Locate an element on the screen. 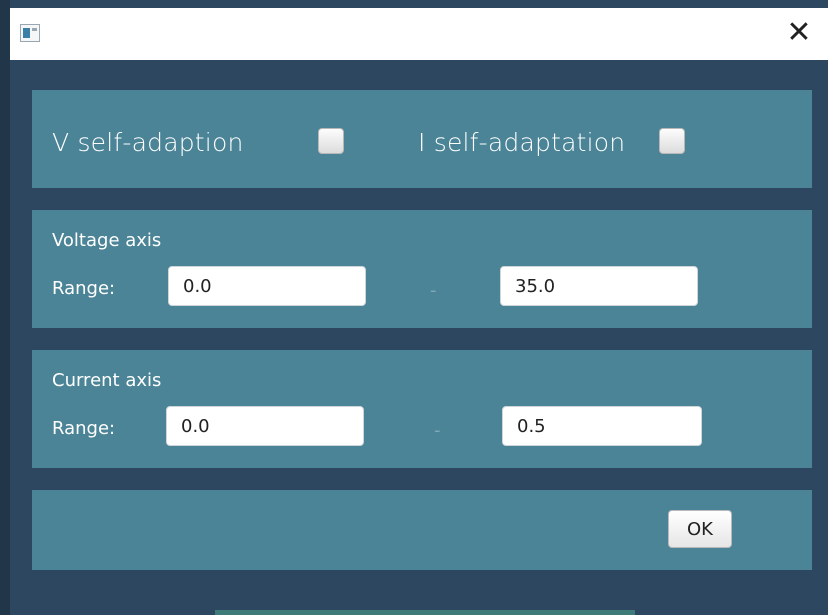  voltage-axis-title: Voltage axis is located at coordinates (107, 240).